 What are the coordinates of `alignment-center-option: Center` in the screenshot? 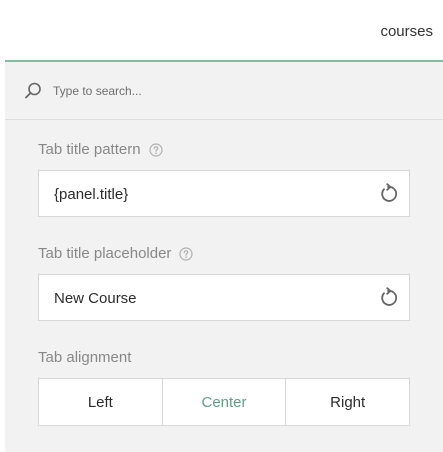 It's located at (225, 402).